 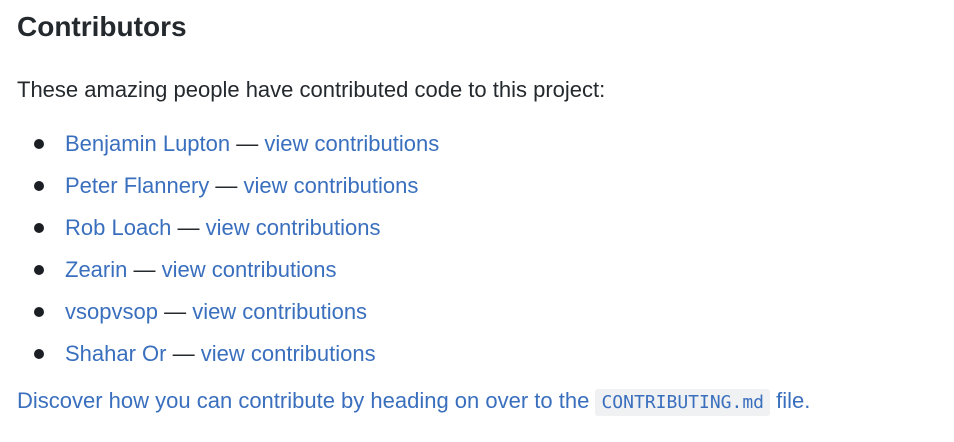 I want to click on contributor-name-link: Zearin, so click(x=96, y=269).